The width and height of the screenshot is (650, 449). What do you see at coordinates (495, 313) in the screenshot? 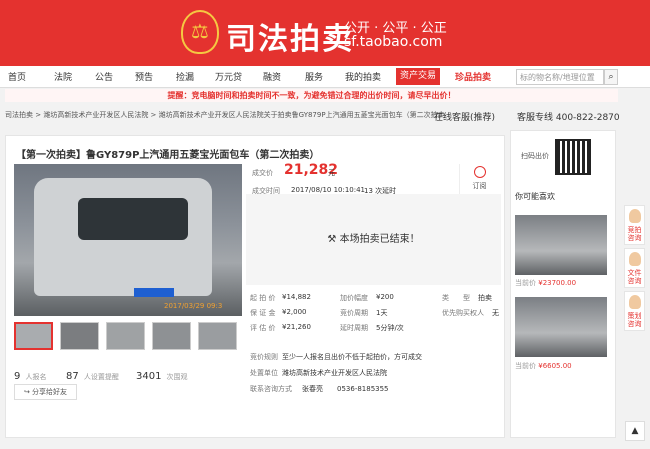
I see `priority-buyer: 无` at bounding box center [495, 313].